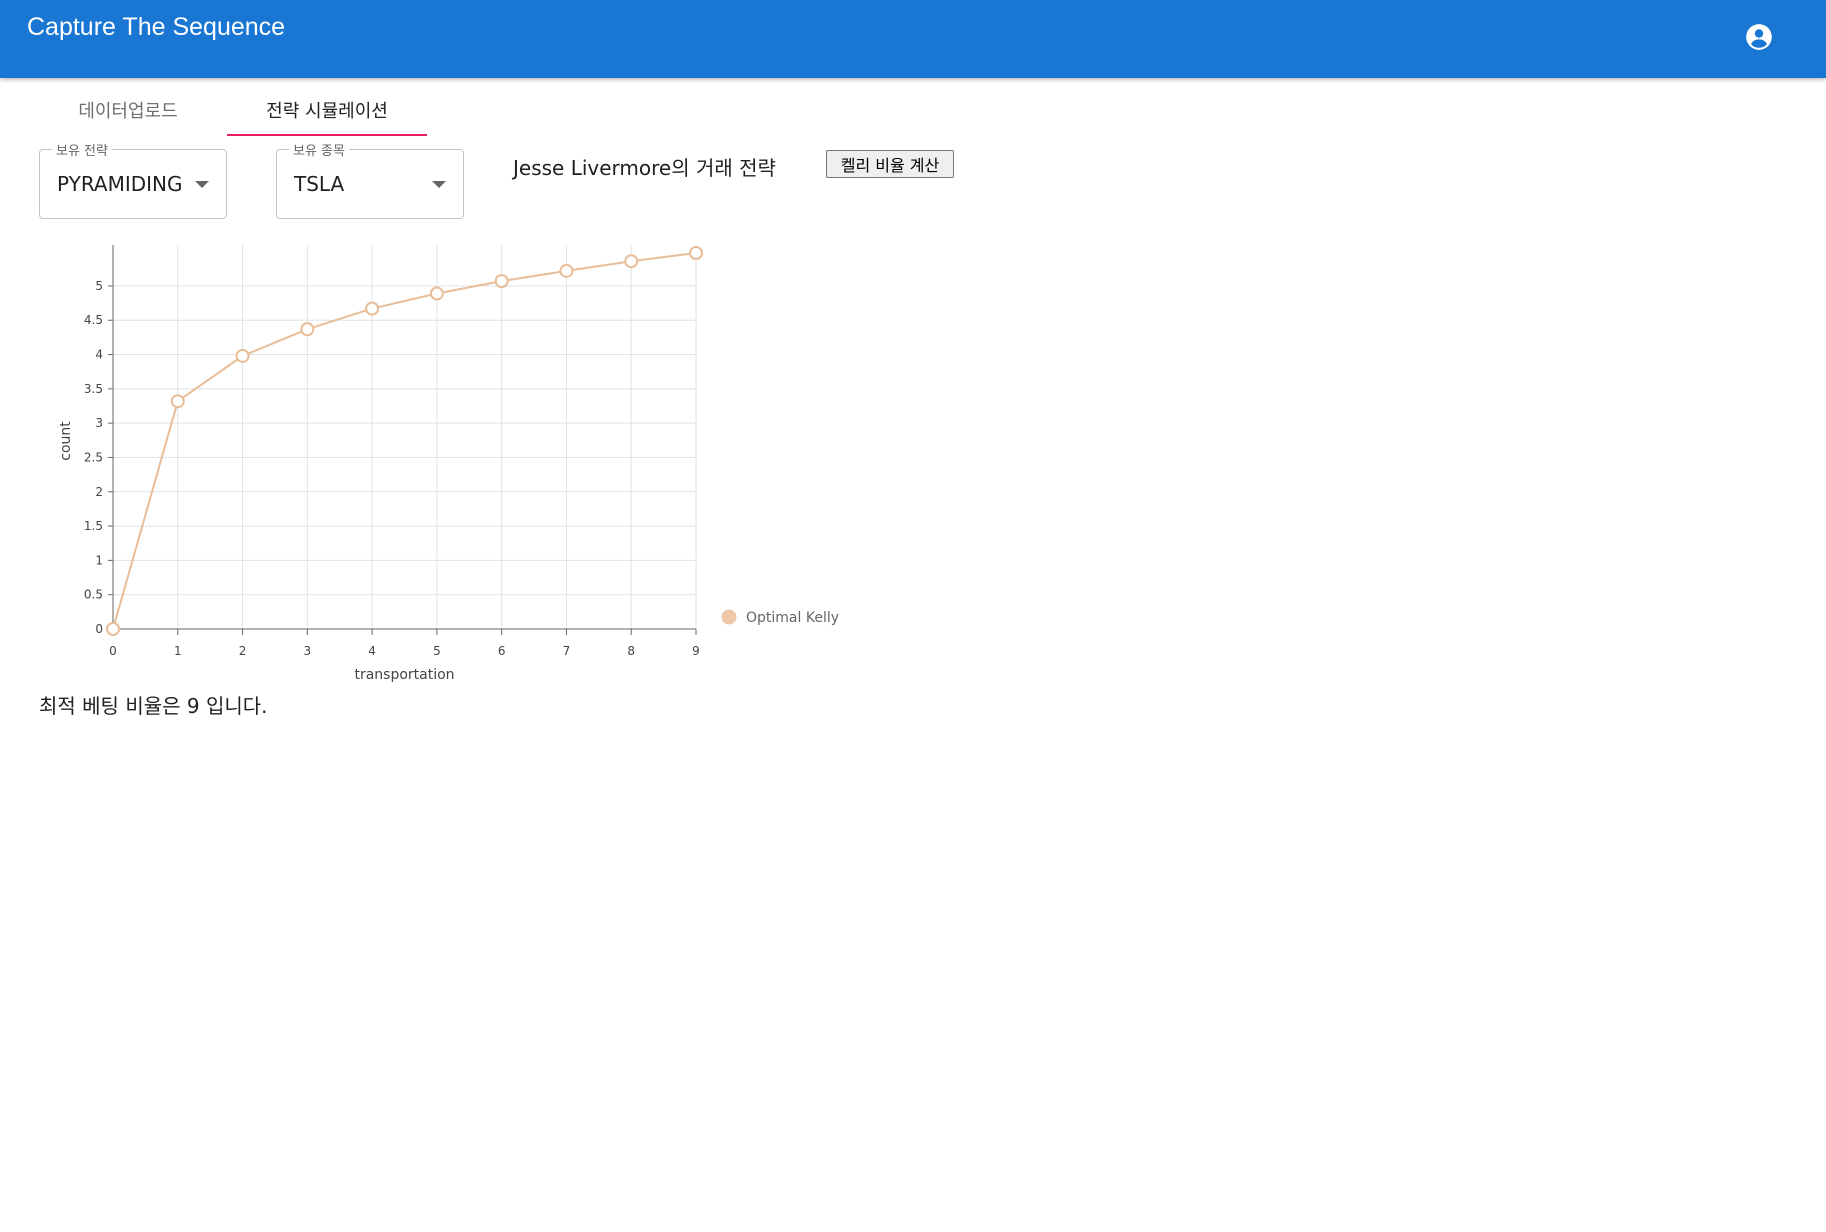 The image size is (1826, 1232). I want to click on strategy-select: 보유 전략 PYRAMIDING, so click(133, 179).